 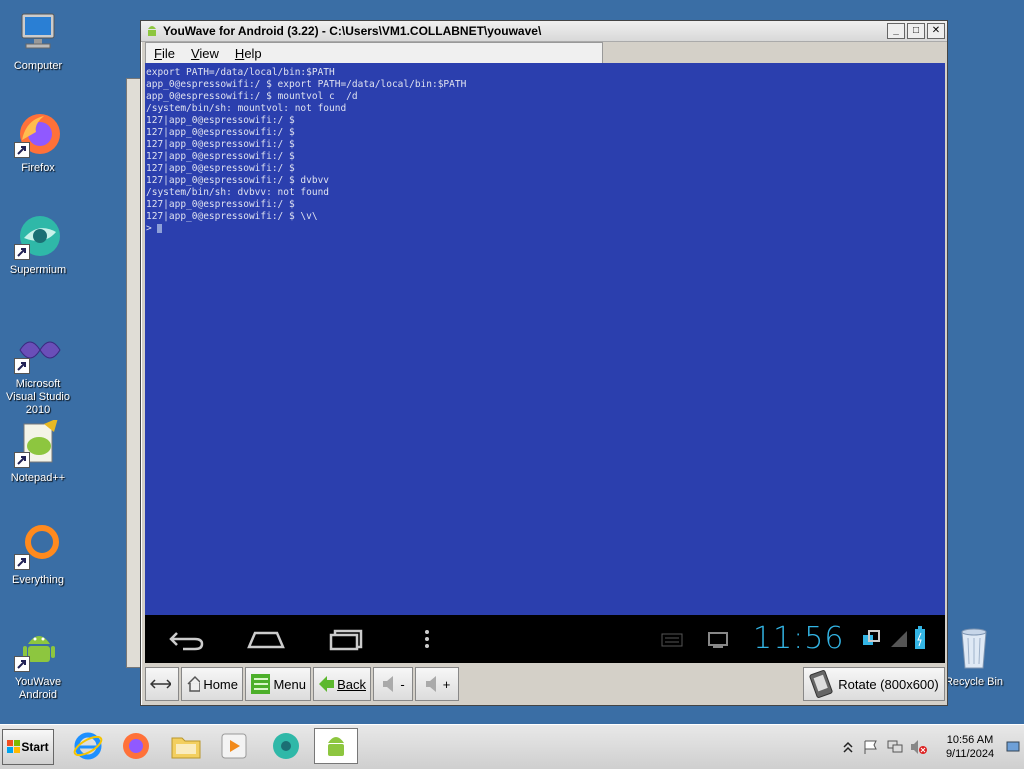 I want to click on desktop-icon-label: Computer, so click(x=38, y=66).